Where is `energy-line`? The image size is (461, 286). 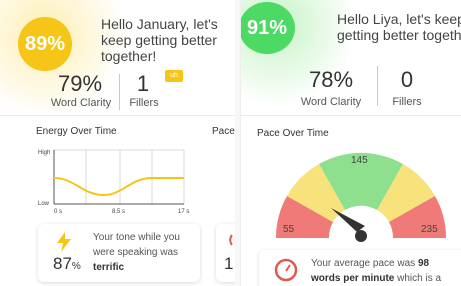
energy-line is located at coordinates (118, 187).